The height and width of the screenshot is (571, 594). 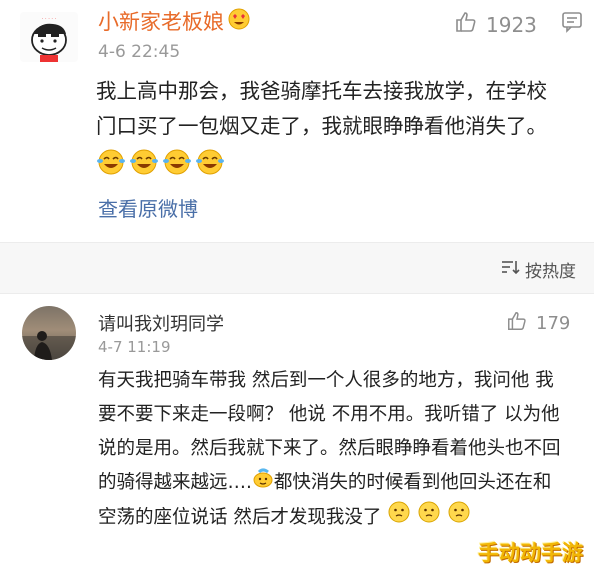 I want to click on like-button: 1923, so click(x=495, y=24).